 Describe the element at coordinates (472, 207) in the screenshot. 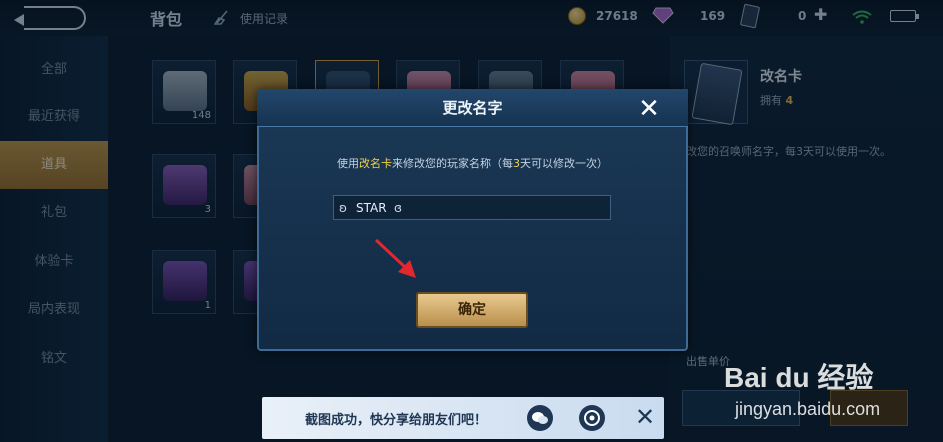

I see `player-name-input` at that location.